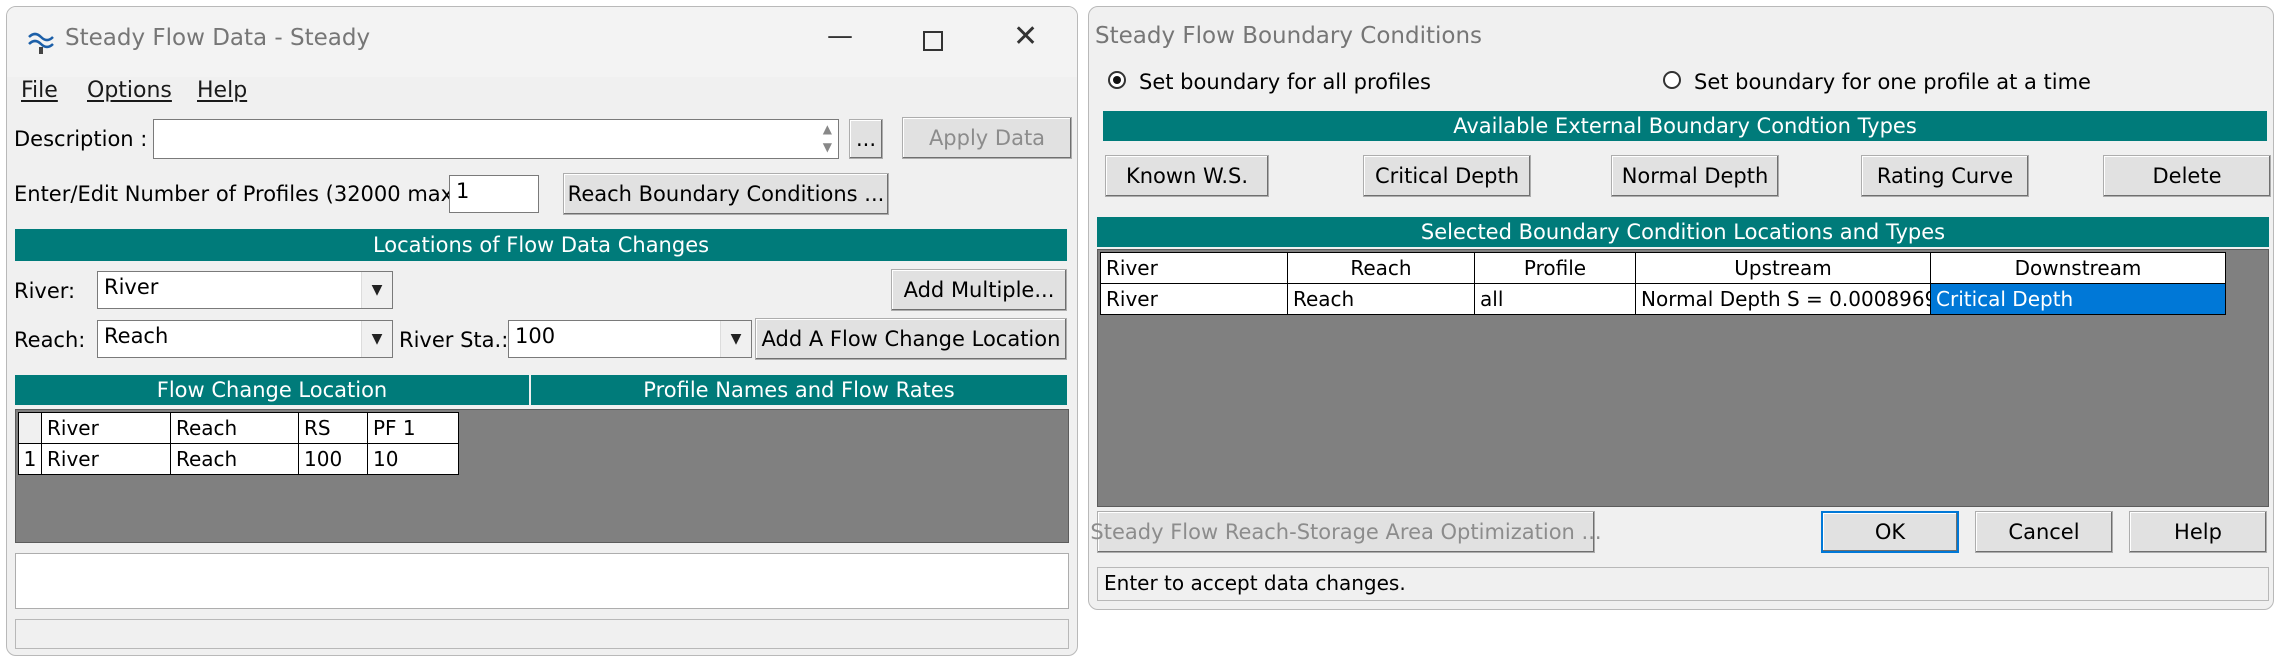 The width and height of the screenshot is (2280, 662). I want to click on river-value: River, so click(131, 287).